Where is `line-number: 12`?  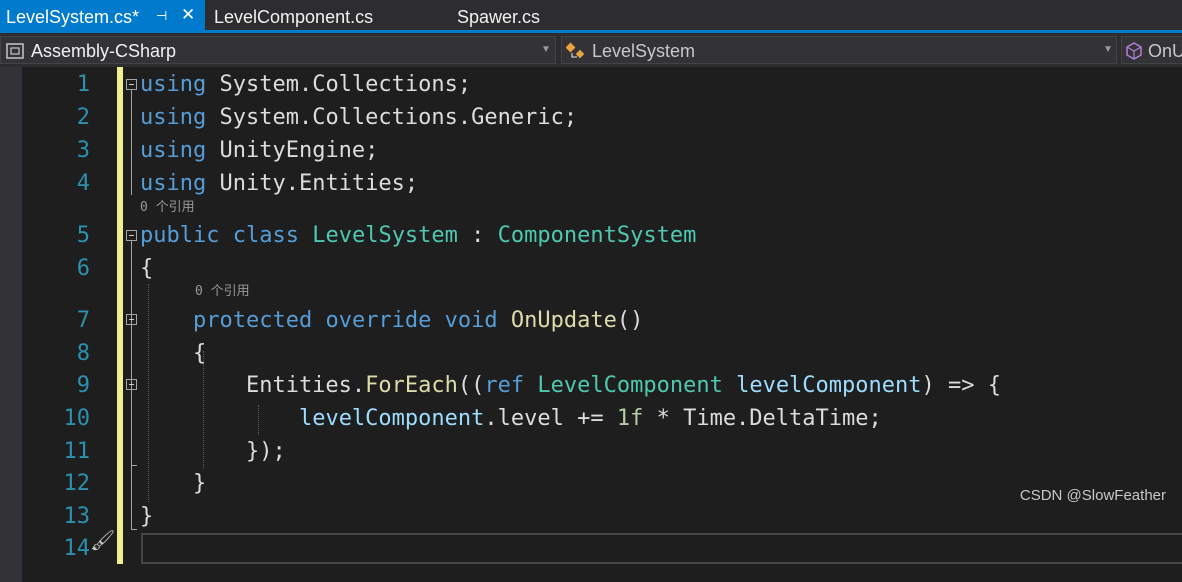 line-number: 12 is located at coordinates (77, 483).